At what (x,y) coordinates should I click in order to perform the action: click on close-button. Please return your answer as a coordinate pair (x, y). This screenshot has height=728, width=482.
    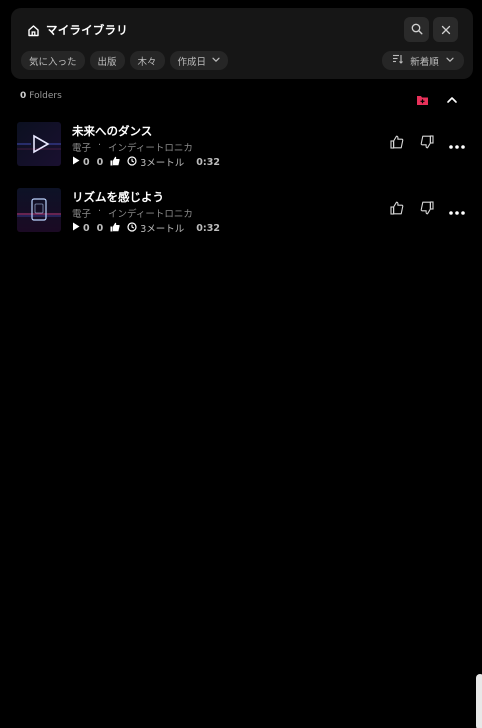
    Looking at the image, I should click on (445, 29).